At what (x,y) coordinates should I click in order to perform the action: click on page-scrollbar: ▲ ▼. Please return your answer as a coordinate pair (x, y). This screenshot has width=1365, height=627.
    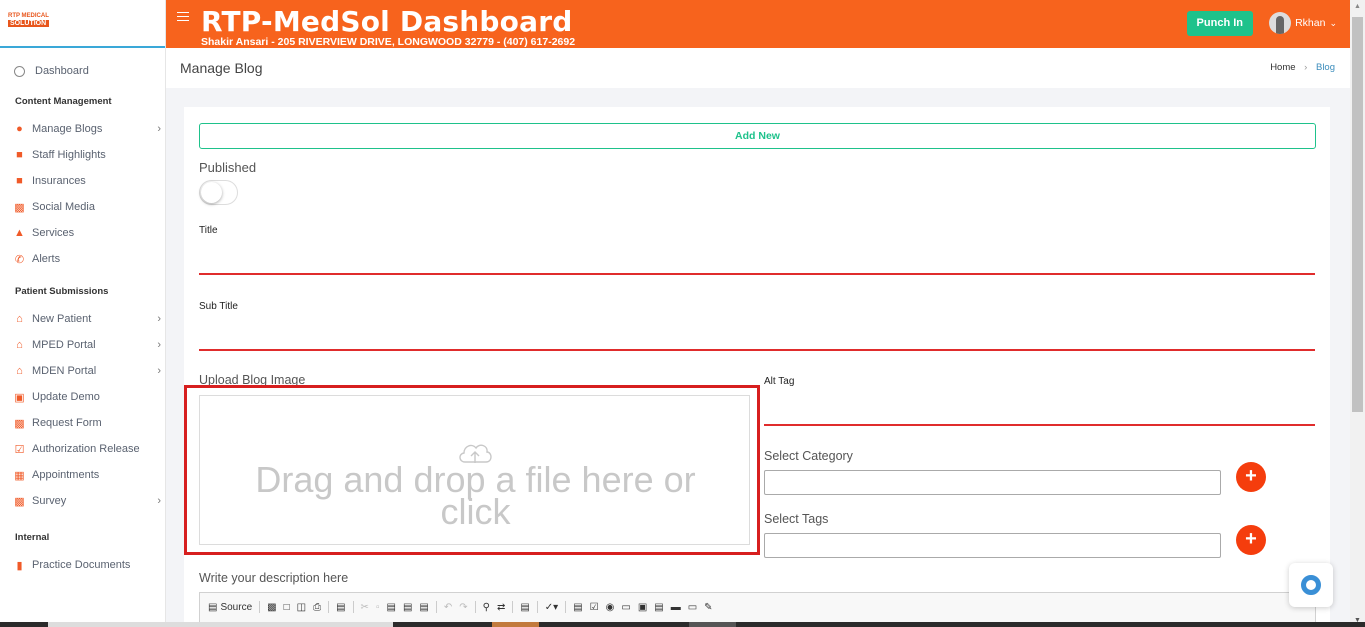
    Looking at the image, I should click on (1357, 313).